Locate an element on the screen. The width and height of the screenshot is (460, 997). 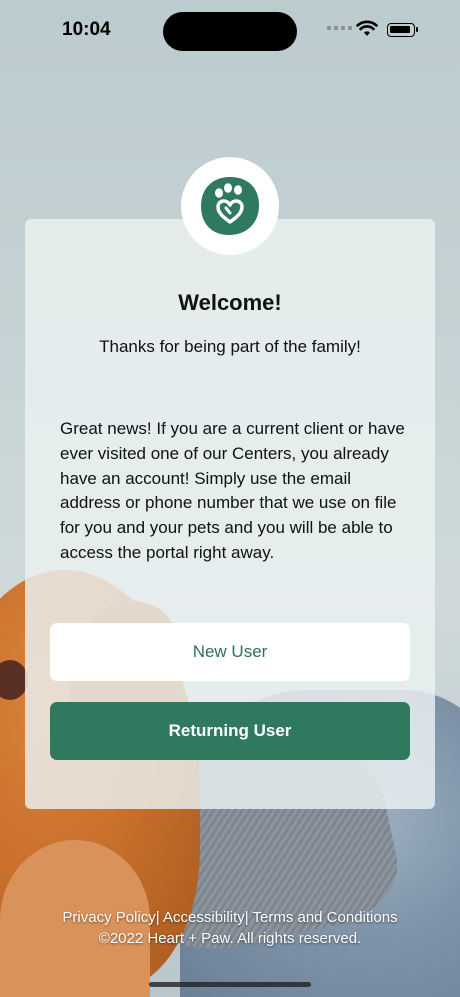
heart-paw-logo-icon is located at coordinates (230, 206).